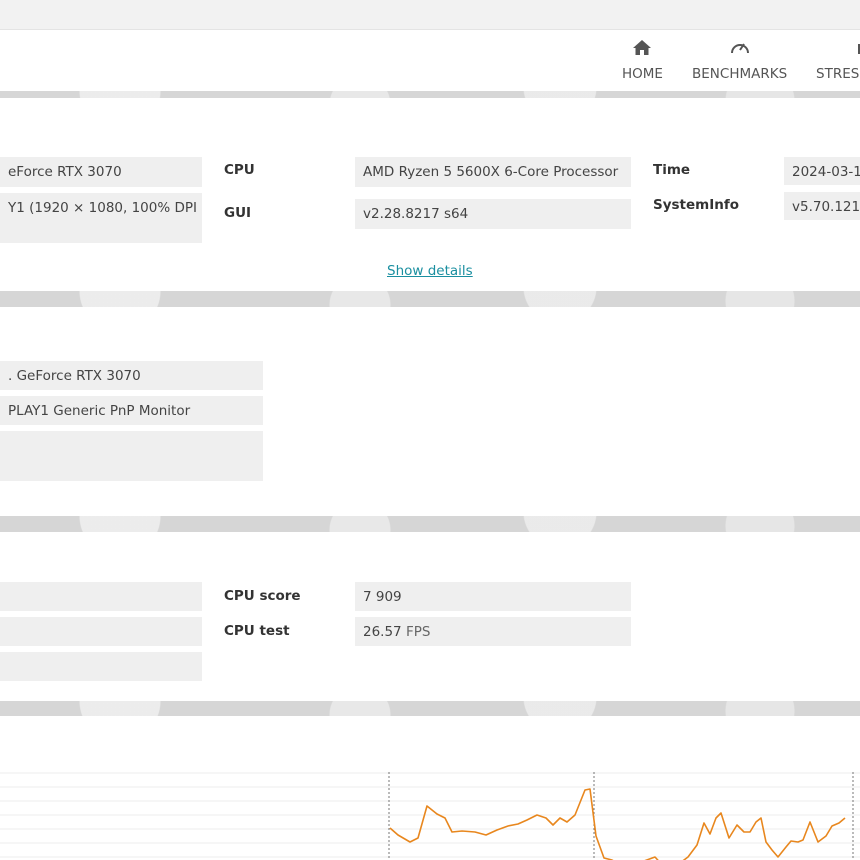 This screenshot has height=860, width=860. I want to click on nav-benchmarks: BENCHMARKS, so click(739, 60).